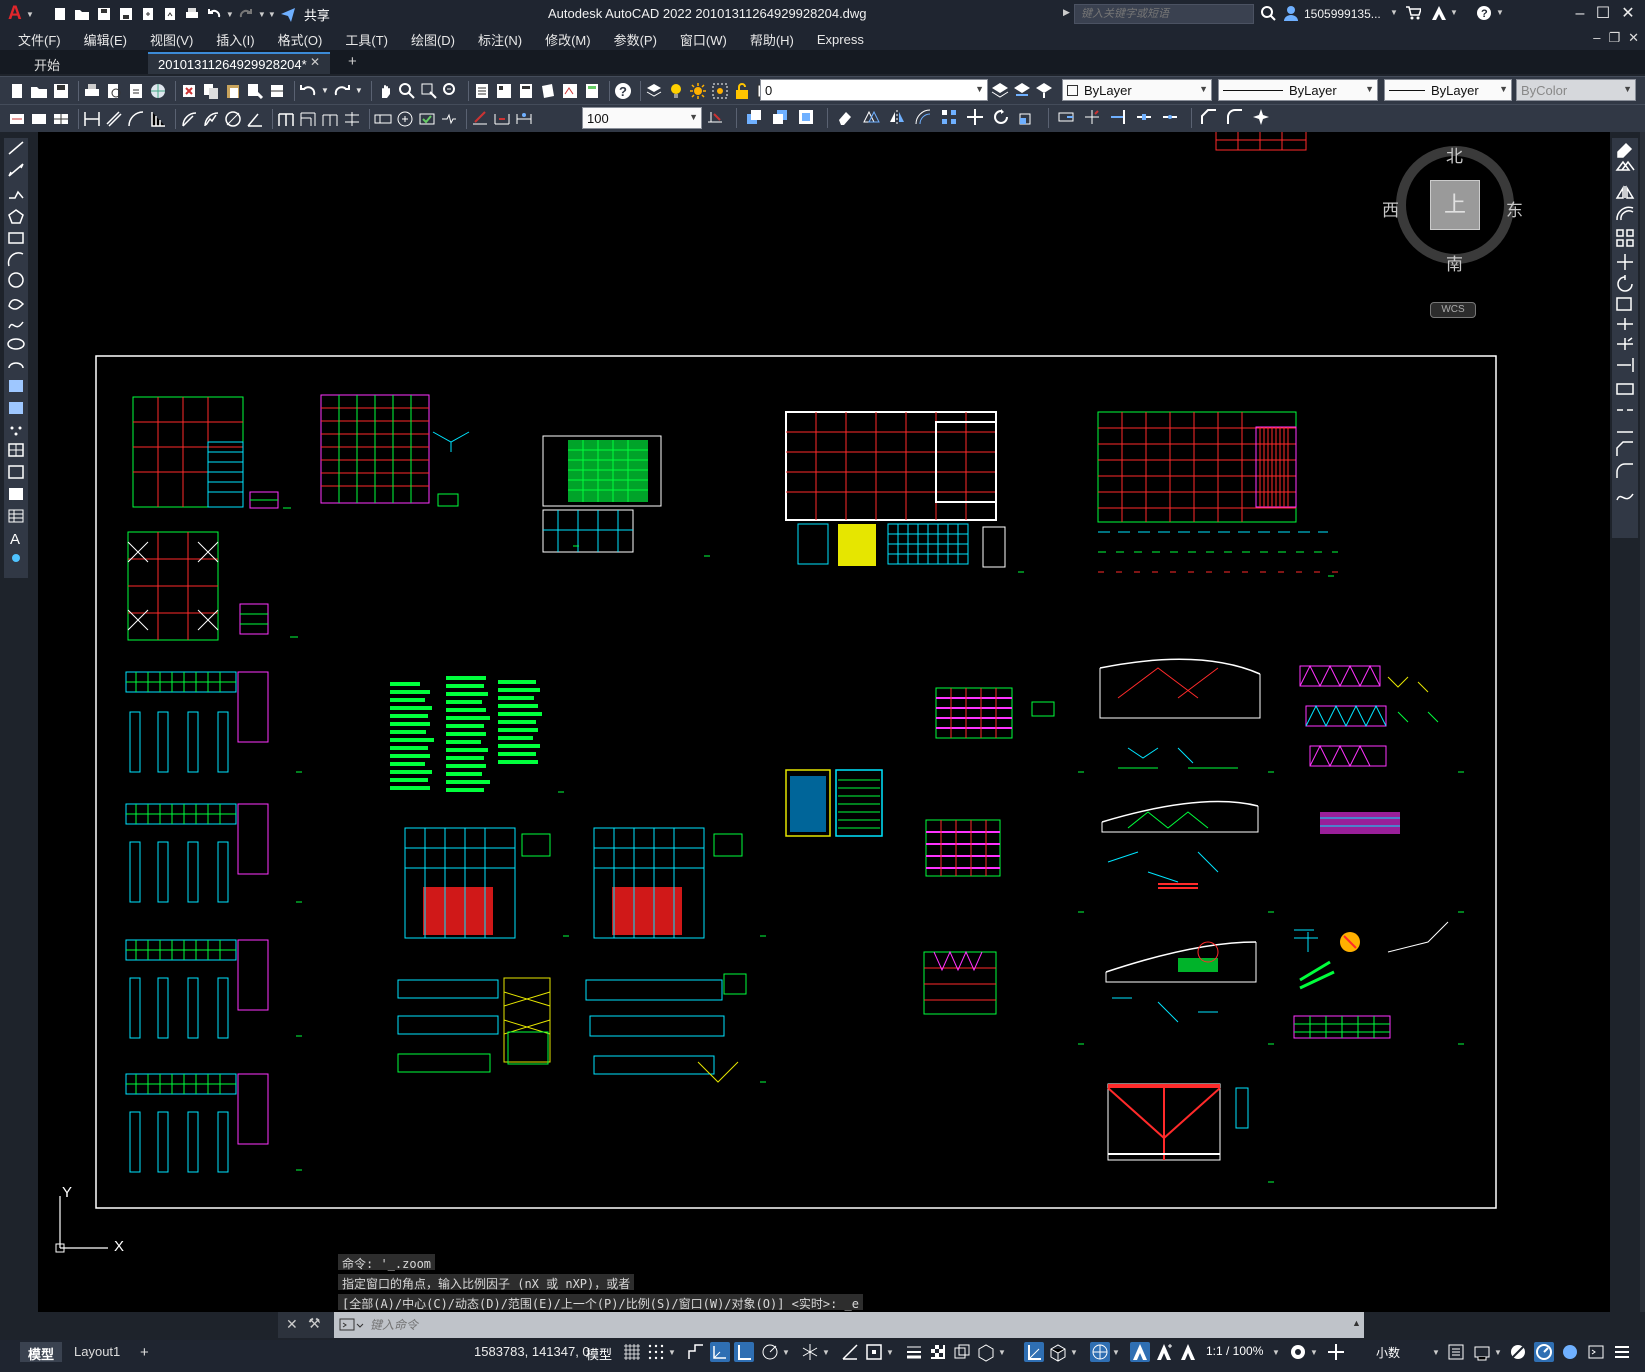  I want to click on wcs-menu-button: WCS, so click(1453, 310).